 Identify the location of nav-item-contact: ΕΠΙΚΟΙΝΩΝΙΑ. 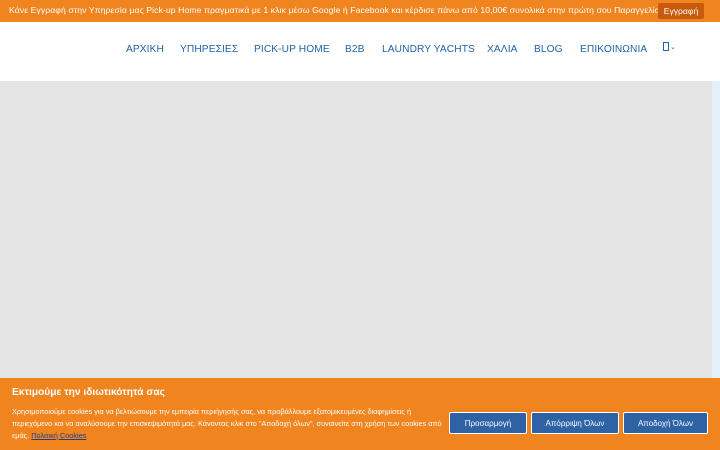
(613, 49).